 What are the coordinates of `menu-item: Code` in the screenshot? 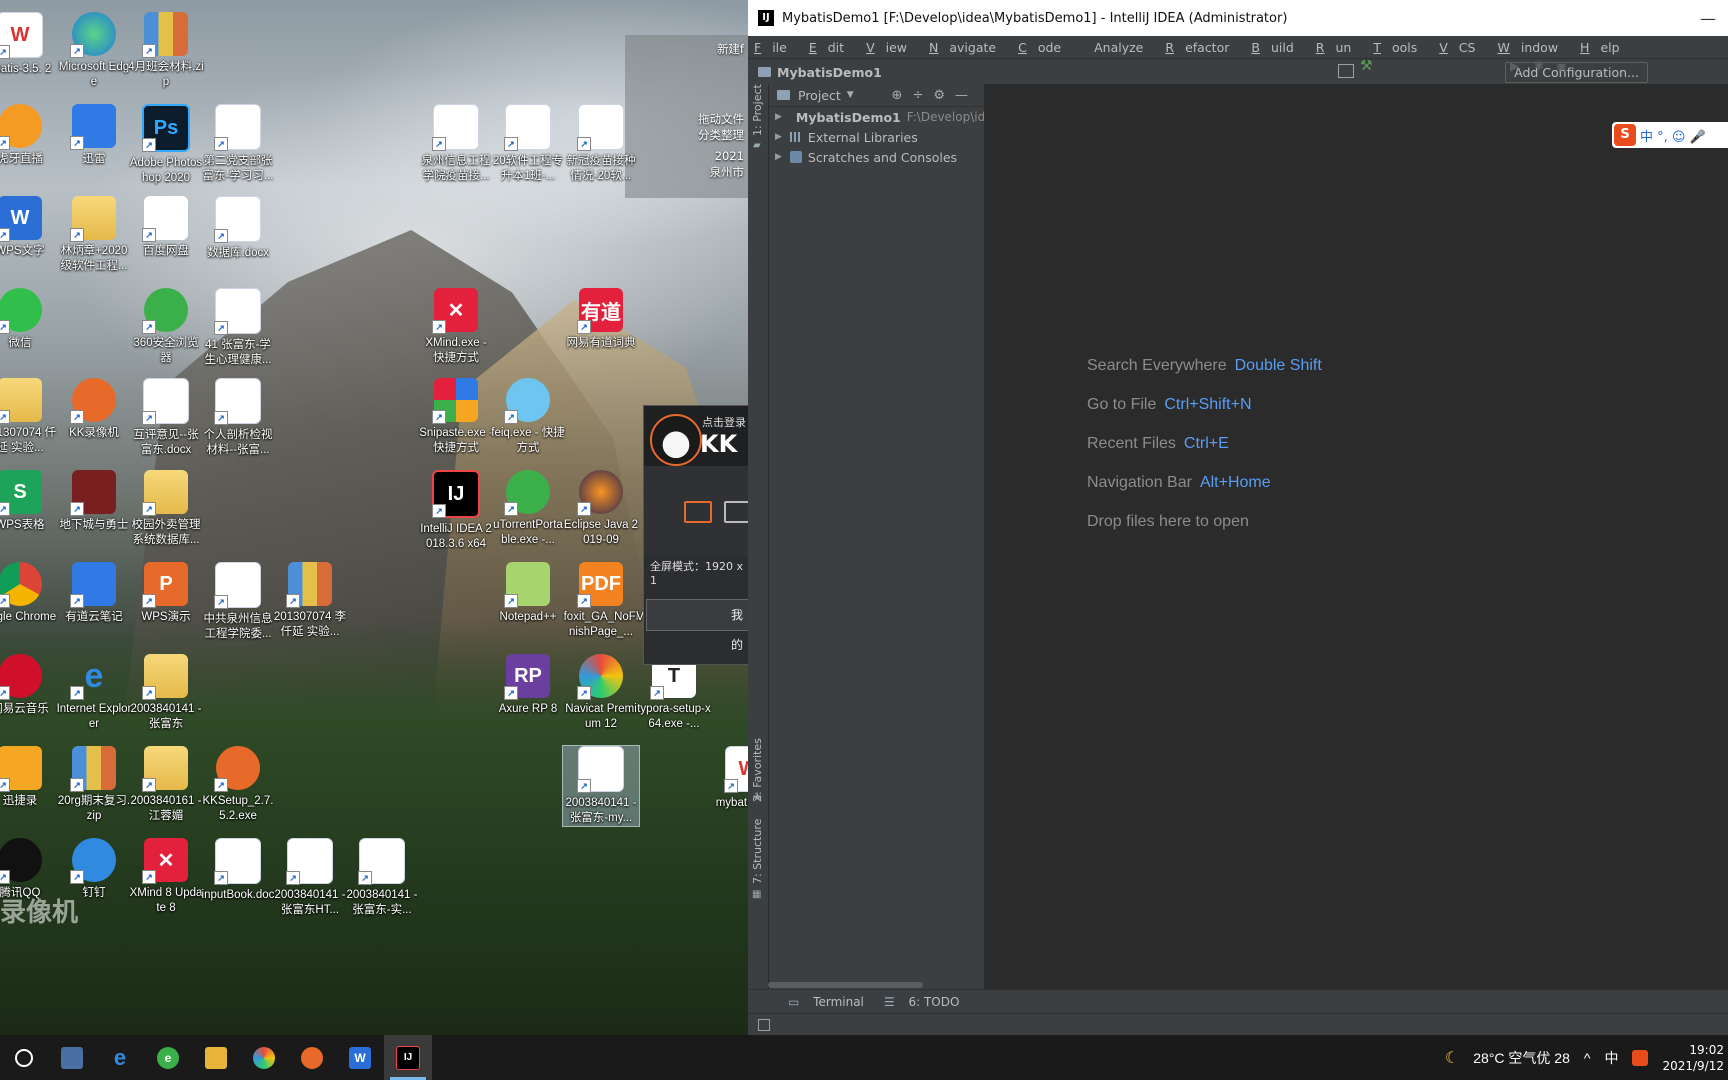 It's located at (1045, 47).